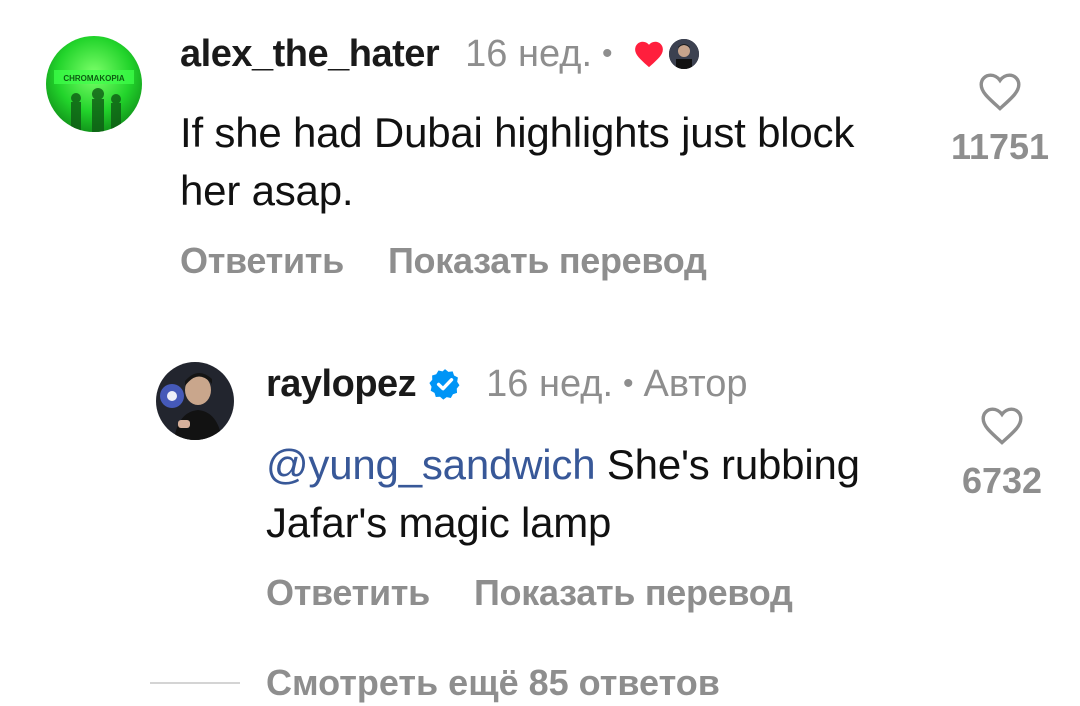  What do you see at coordinates (1000, 118) in the screenshot?
I see `like-column: 11751` at bounding box center [1000, 118].